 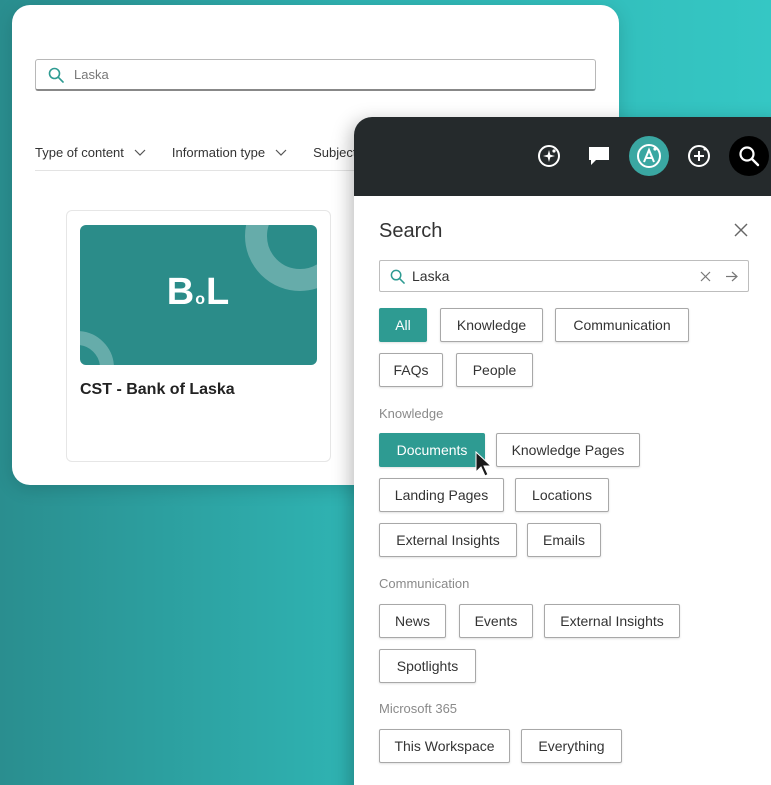 What do you see at coordinates (562, 495) in the screenshot?
I see `chip-locations: Locations` at bounding box center [562, 495].